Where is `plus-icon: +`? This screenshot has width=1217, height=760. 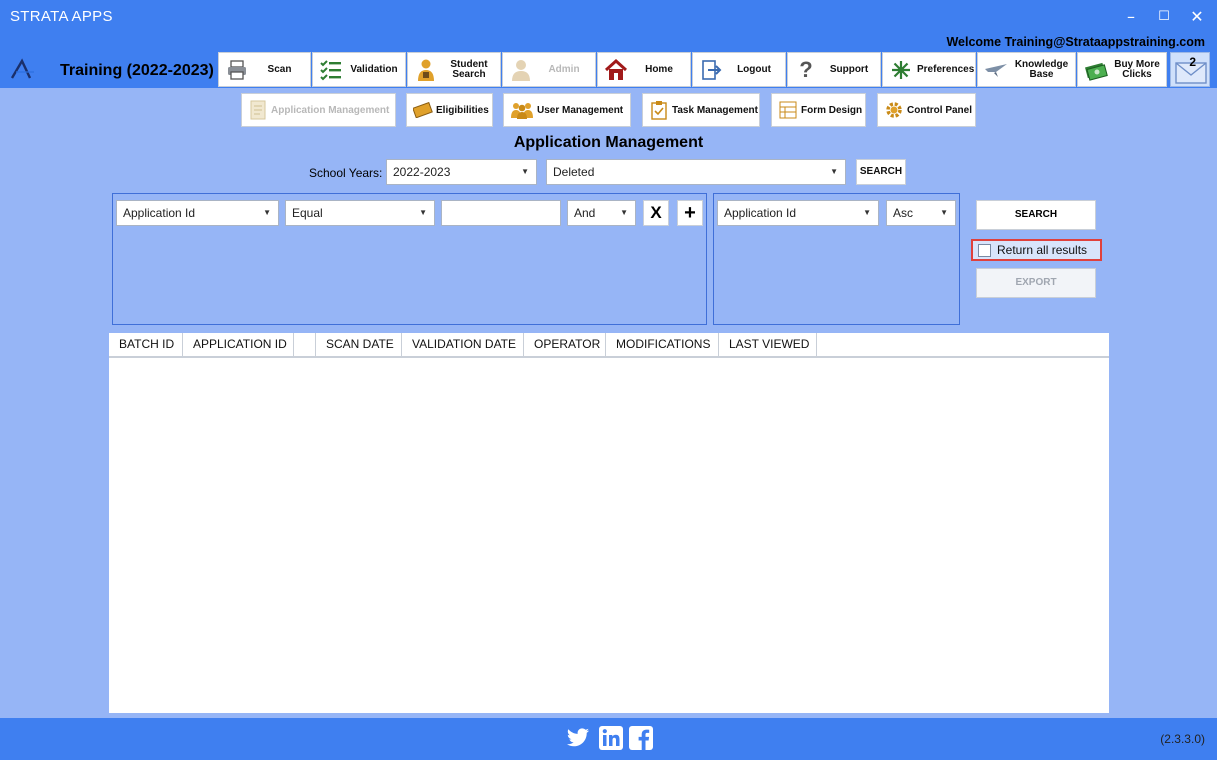
plus-icon: + is located at coordinates (690, 213).